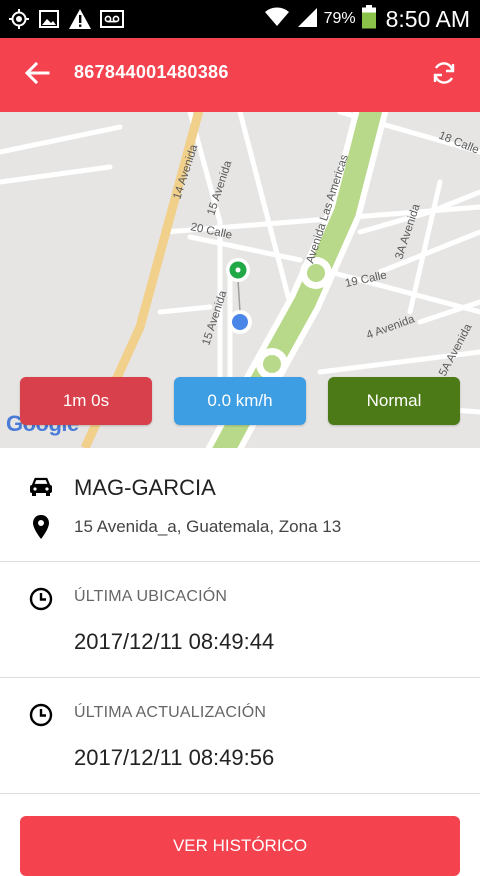 The width and height of the screenshot is (480, 876). I want to click on current-location-dot, so click(240, 322).